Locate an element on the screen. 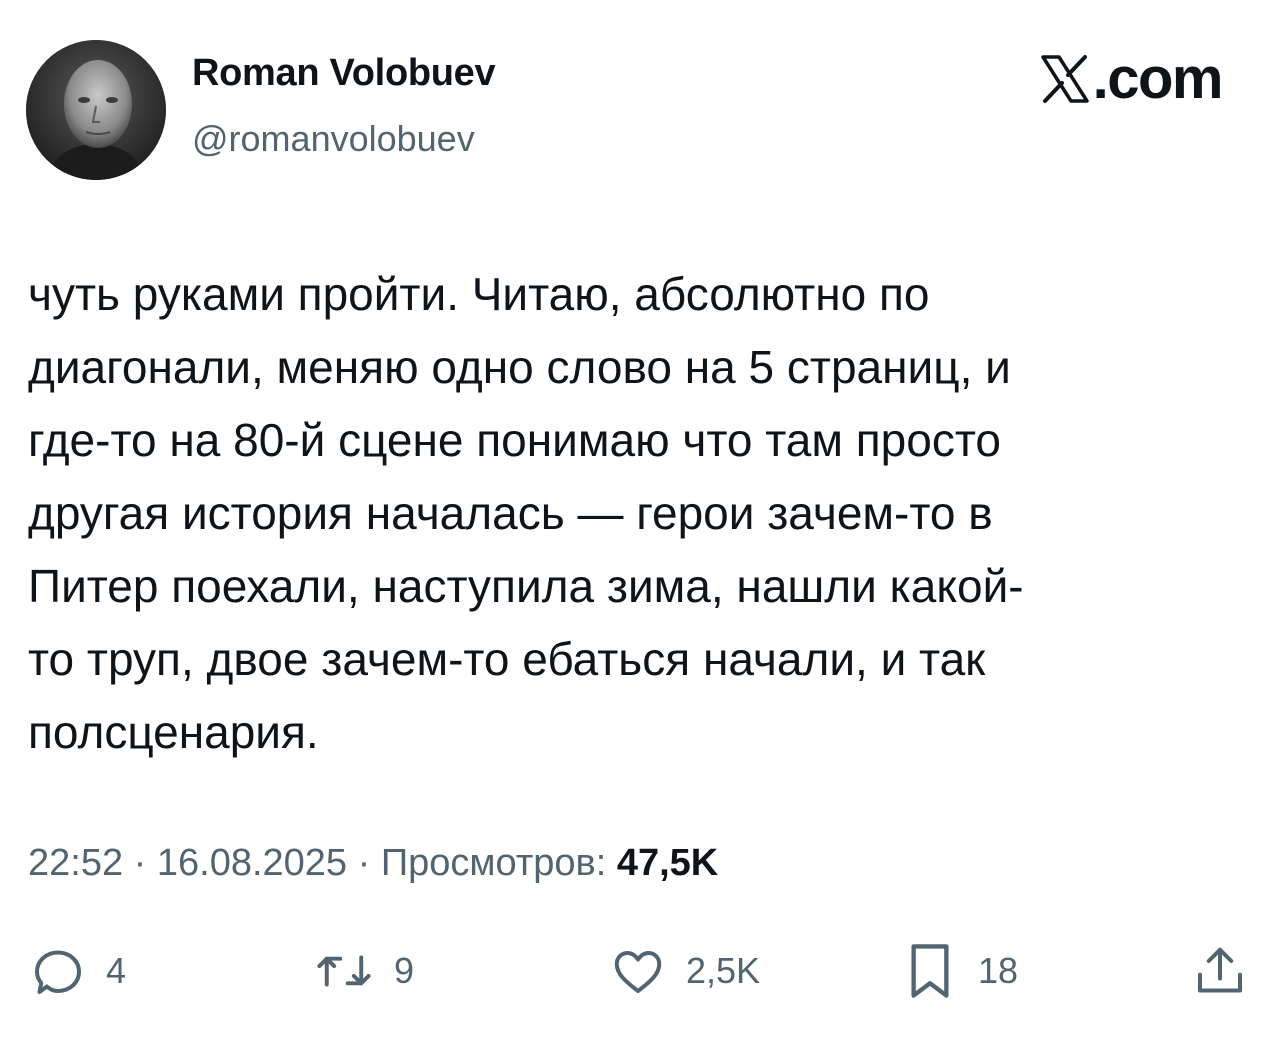 This screenshot has width=1280, height=1044. repost-count: 9 is located at coordinates (404, 970).